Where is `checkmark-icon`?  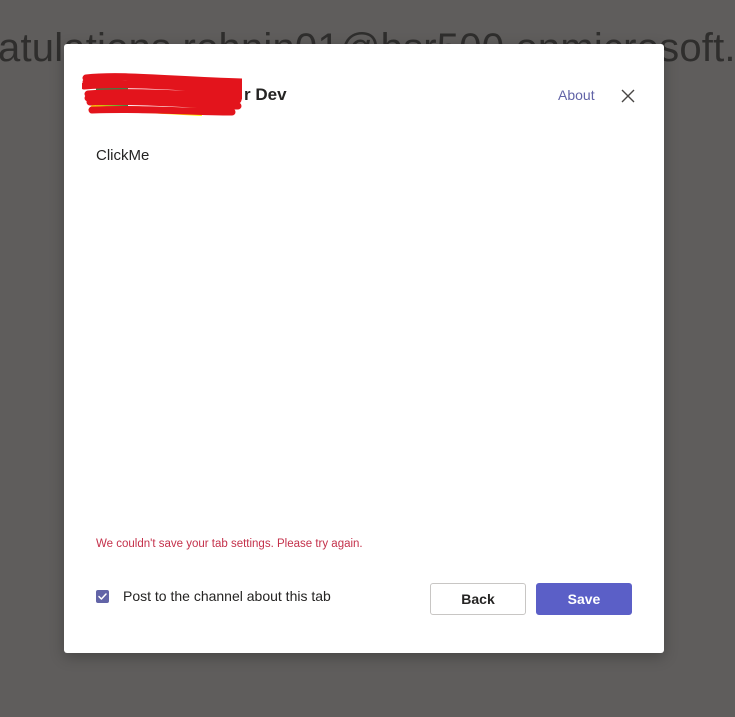
checkmark-icon is located at coordinates (102, 596).